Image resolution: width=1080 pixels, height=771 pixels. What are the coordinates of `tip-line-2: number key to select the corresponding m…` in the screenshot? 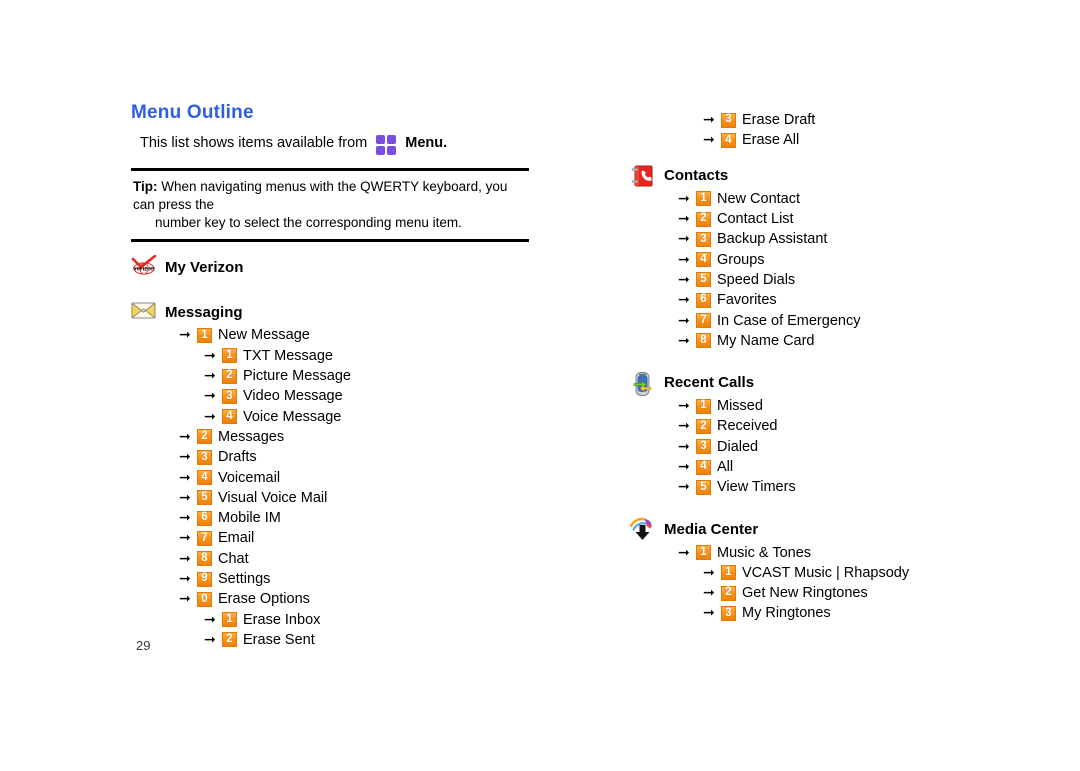 It's located at (308, 222).